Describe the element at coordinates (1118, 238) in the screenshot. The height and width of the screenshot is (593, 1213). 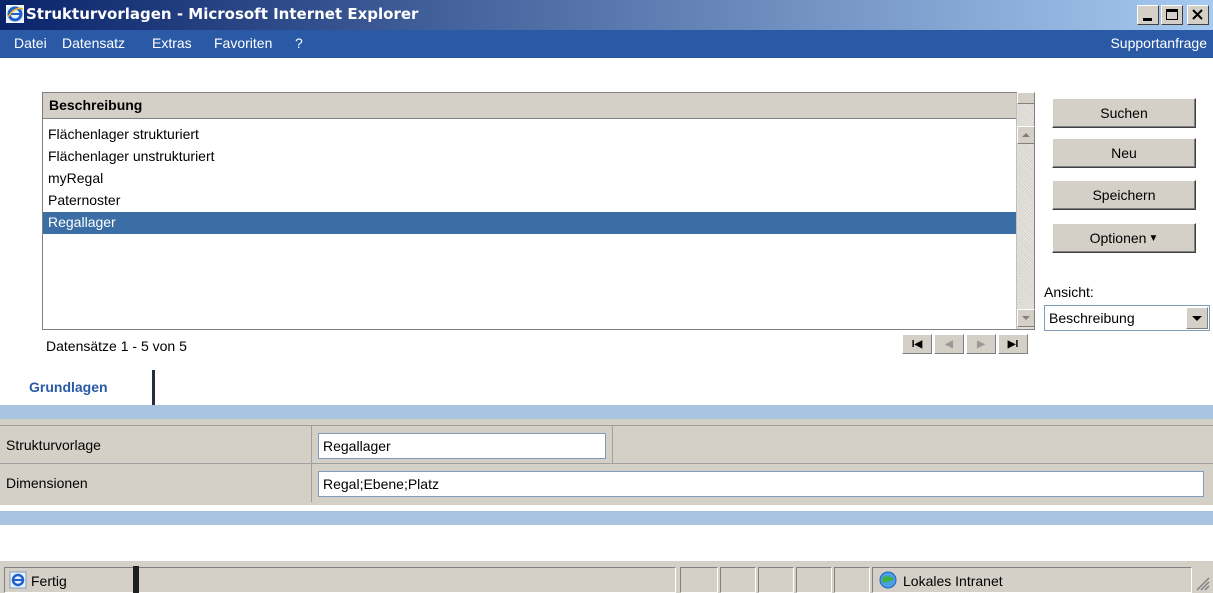
I see `options-button-label: Optionen` at that location.